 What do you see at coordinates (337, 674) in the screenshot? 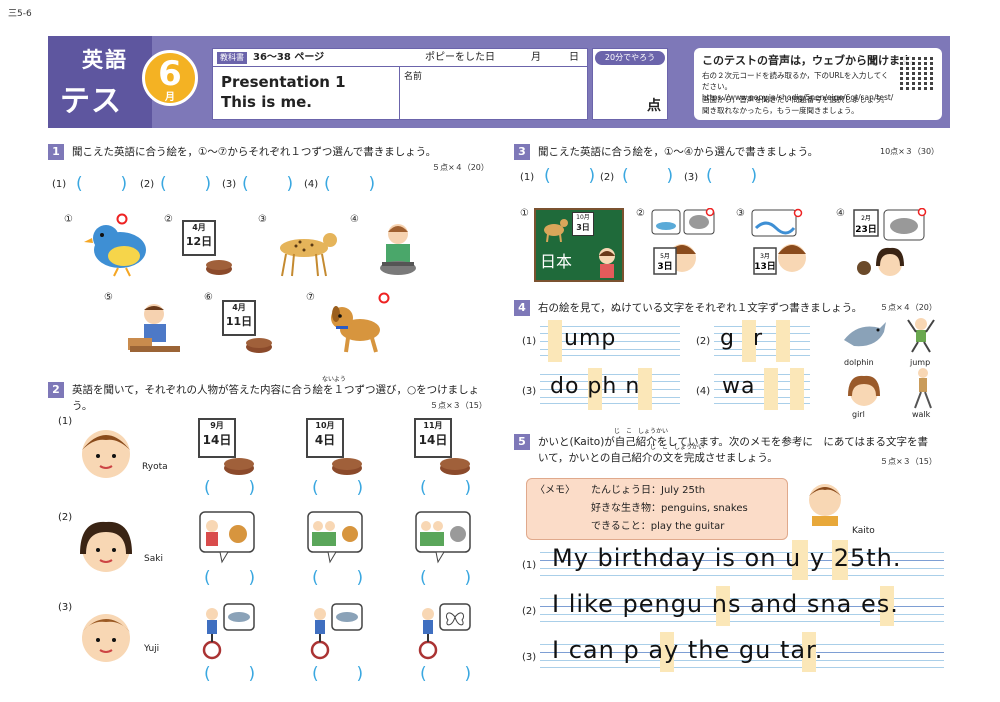
I see `q2-3-choice-2: ( )` at bounding box center [337, 674].